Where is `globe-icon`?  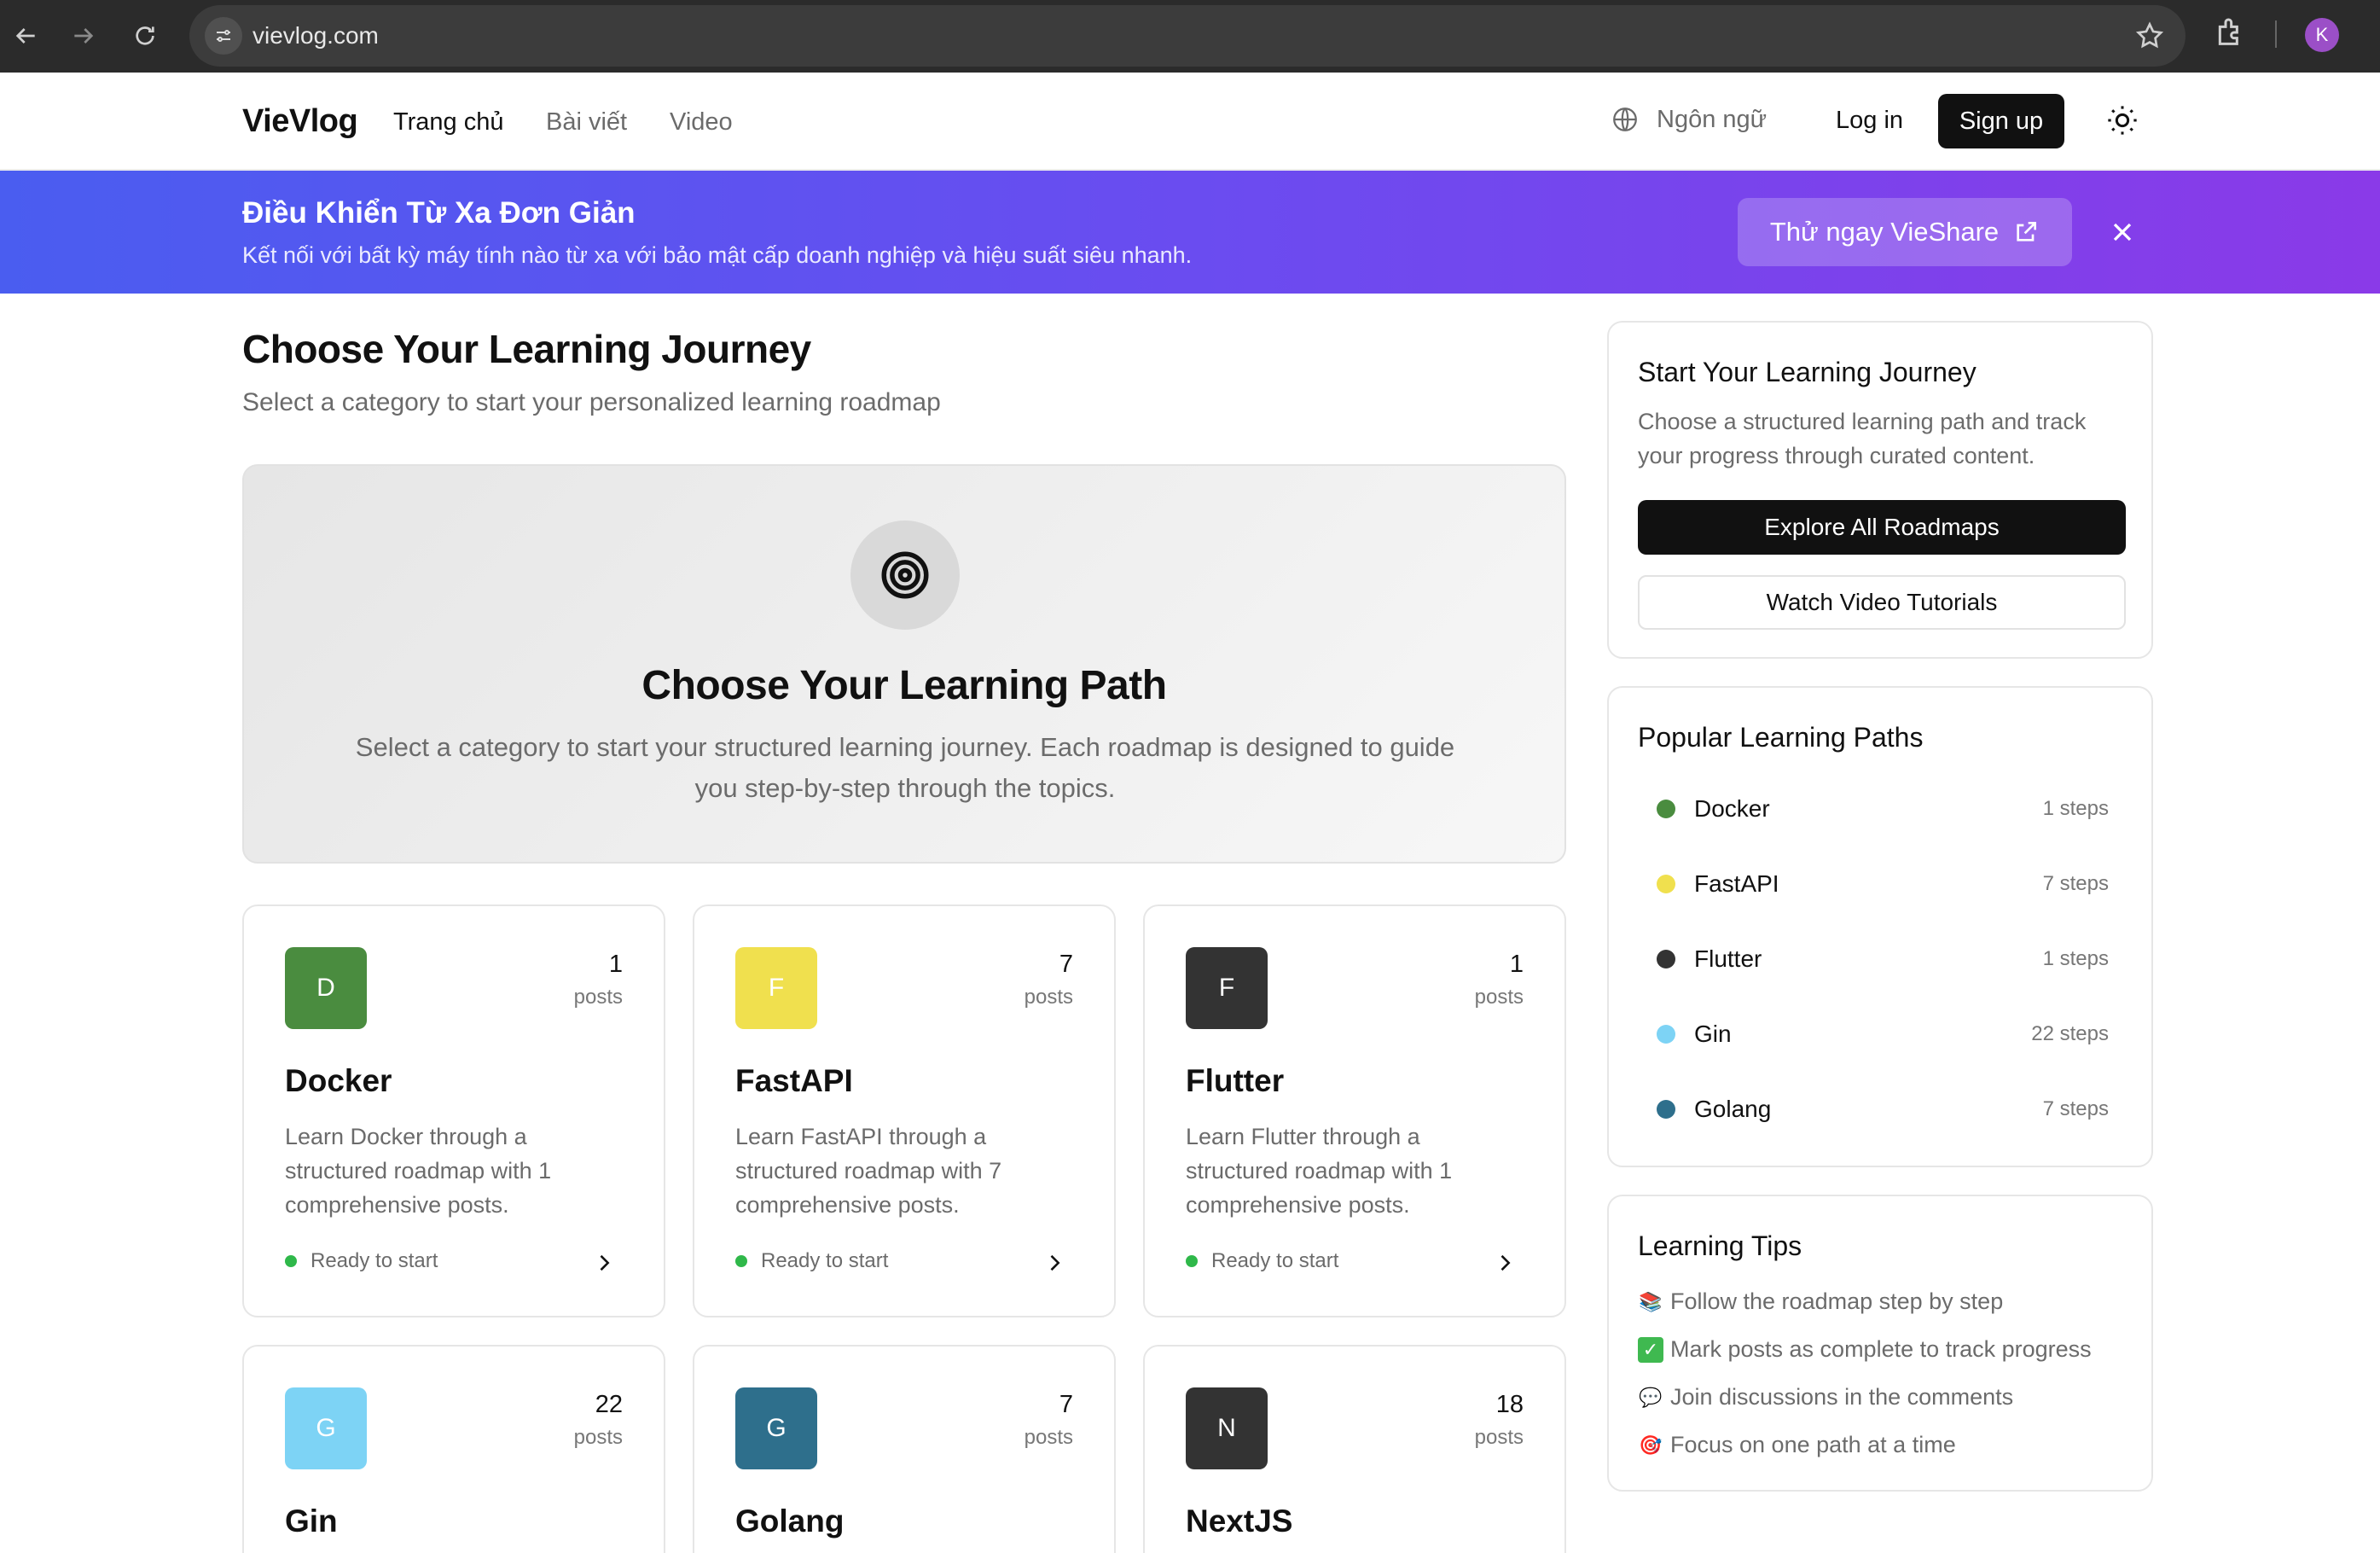 globe-icon is located at coordinates (1625, 120).